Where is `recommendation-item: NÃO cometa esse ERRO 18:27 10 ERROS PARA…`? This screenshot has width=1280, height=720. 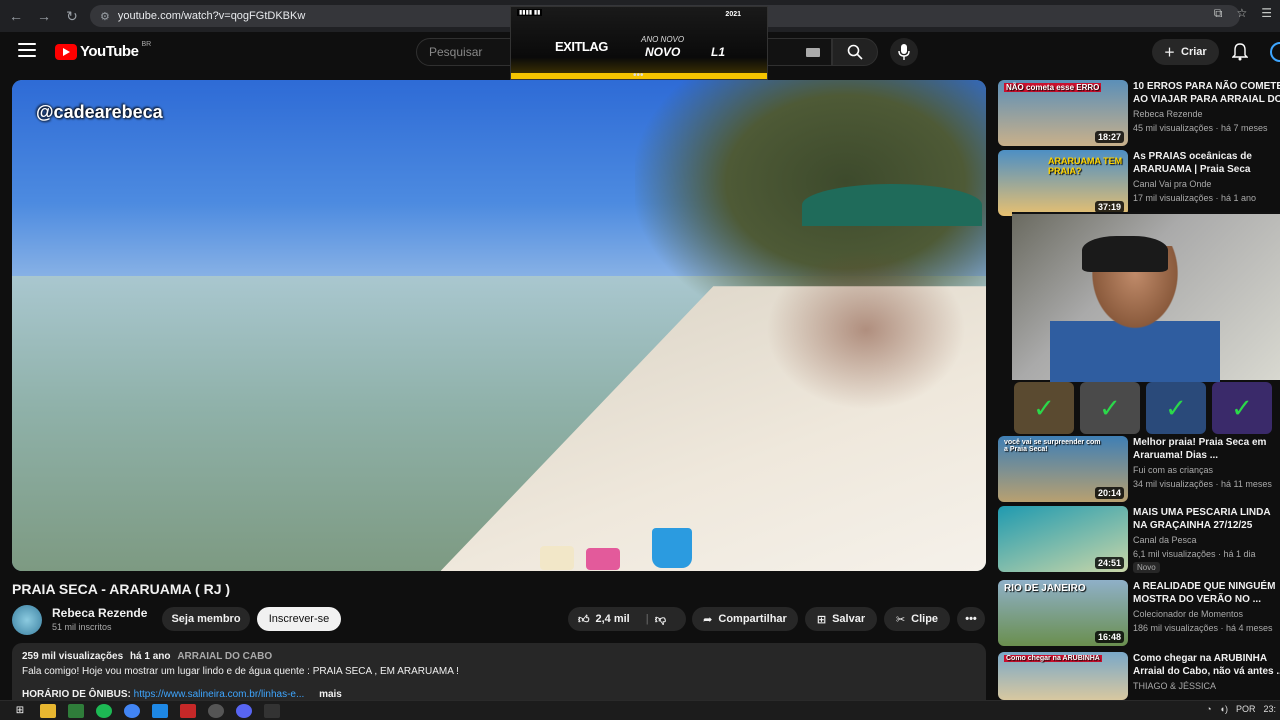
recommendation-item: NÃO cometa esse ERRO 18:27 10 ERROS PARA… is located at coordinates (1139, 113).